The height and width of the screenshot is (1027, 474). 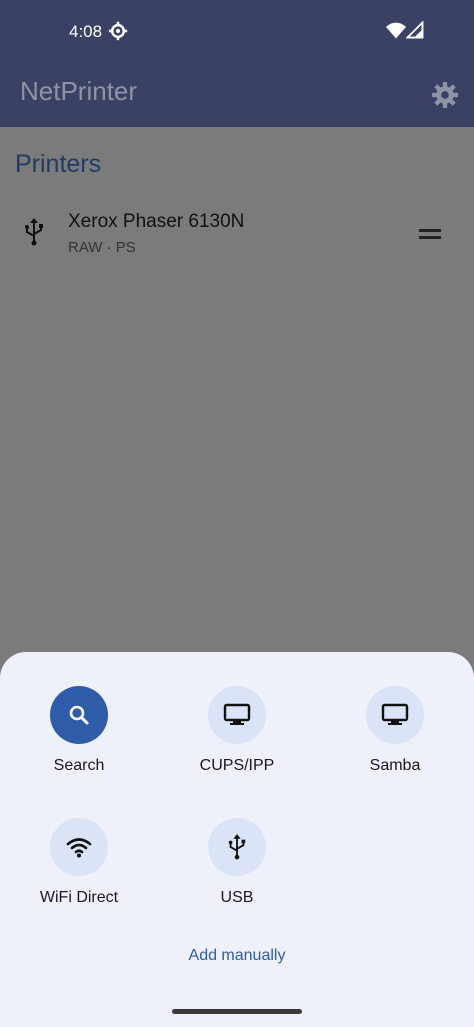 What do you see at coordinates (237, 897) in the screenshot?
I see `option-usb-label: USB` at bounding box center [237, 897].